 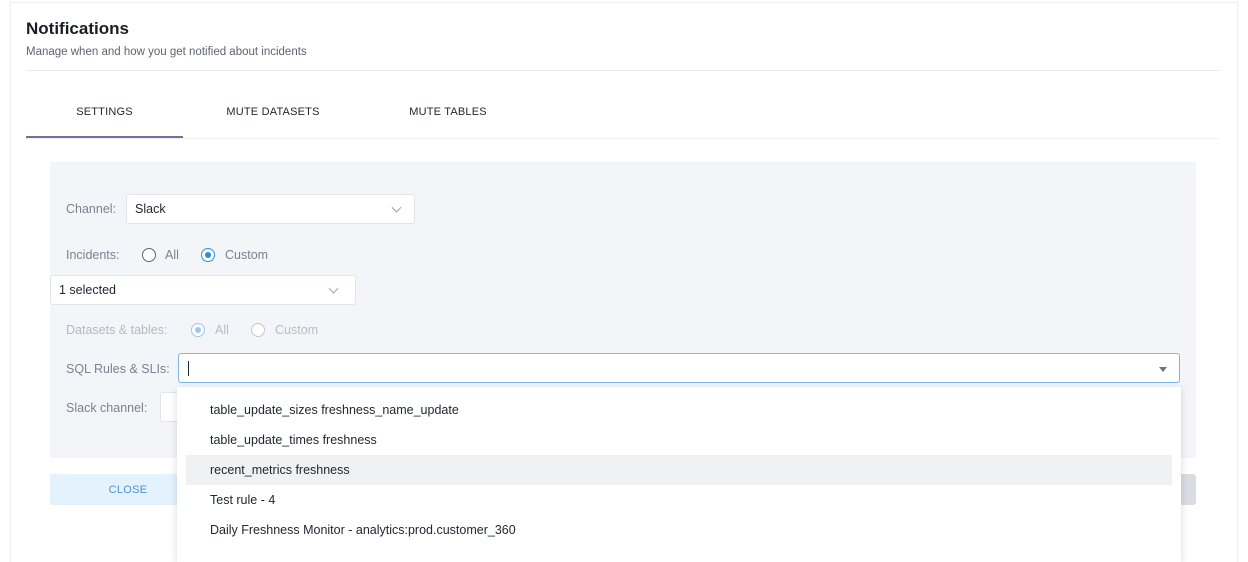 What do you see at coordinates (107, 408) in the screenshot?
I see `slack-channel-label: Slack channel:` at bounding box center [107, 408].